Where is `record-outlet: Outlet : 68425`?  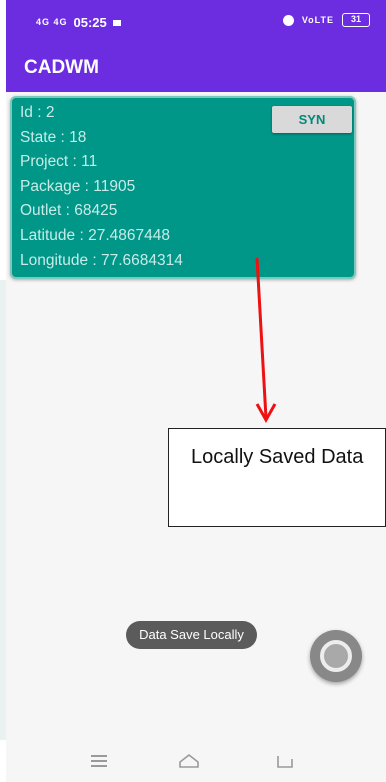
record-outlet: Outlet : 68425 is located at coordinates (69, 211).